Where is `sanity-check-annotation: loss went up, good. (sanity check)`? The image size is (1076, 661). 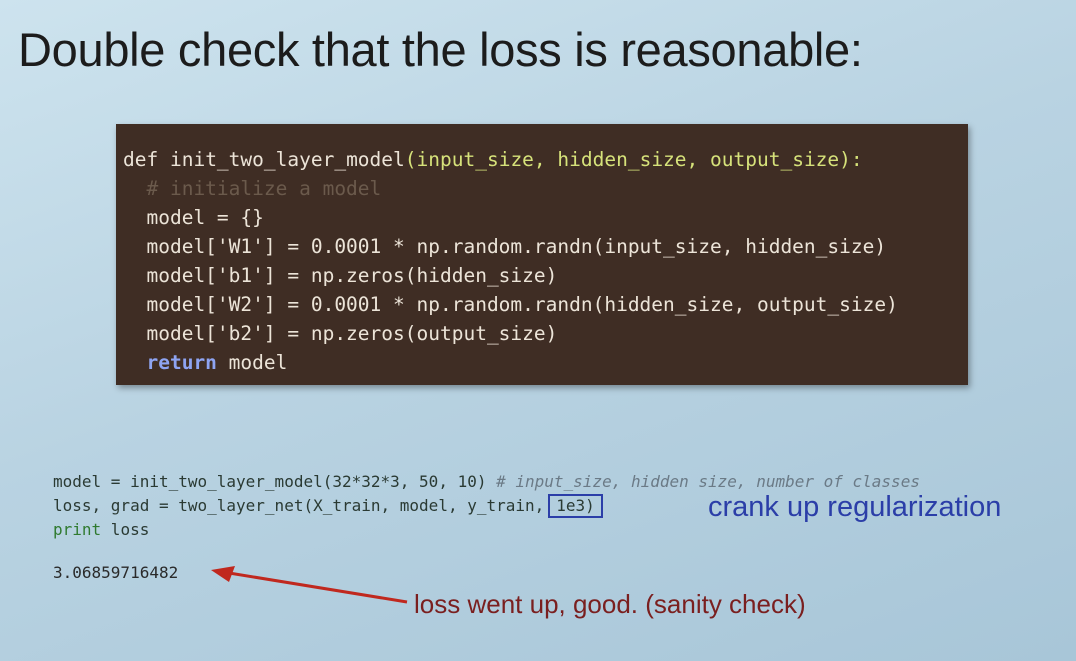
sanity-check-annotation: loss went up, good. (sanity check) is located at coordinates (610, 604).